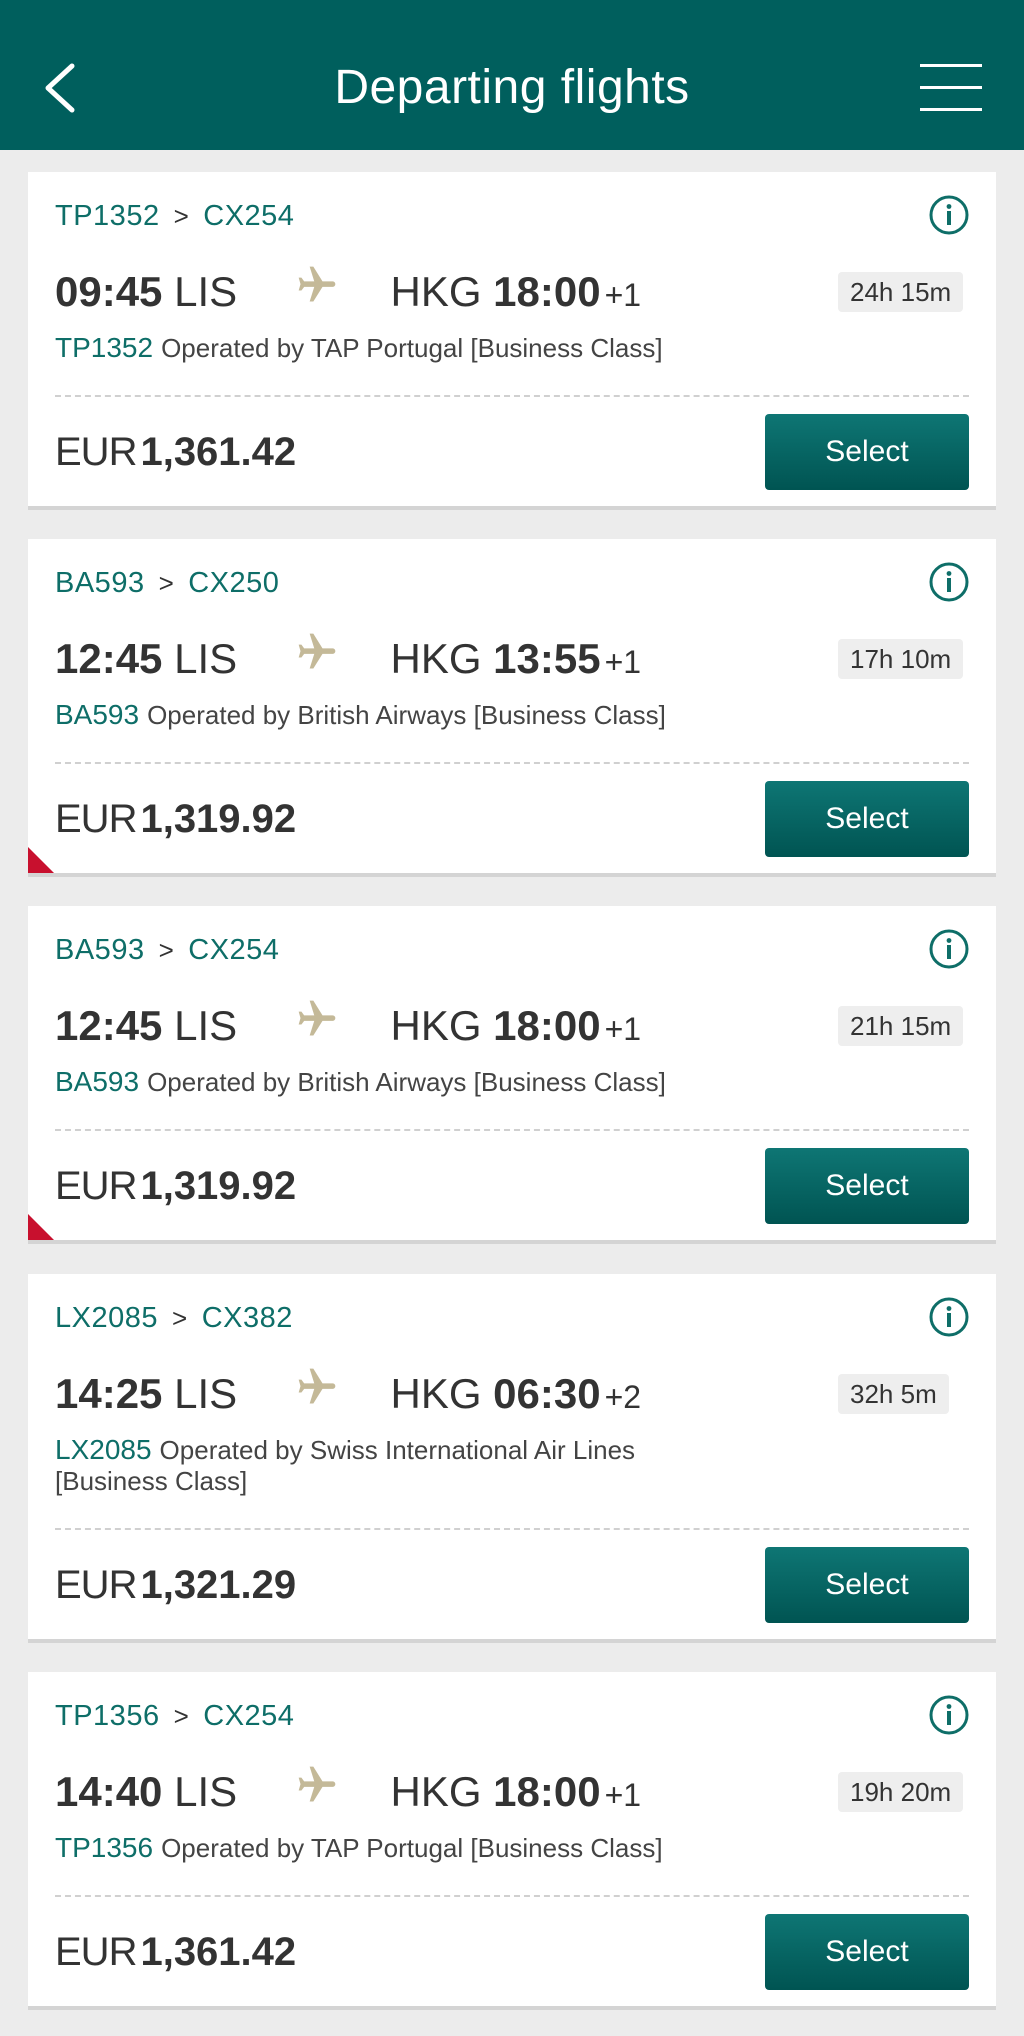 The image size is (1024, 2036). Describe the element at coordinates (106, 1318) in the screenshot. I see `route-from: LX2085` at that location.